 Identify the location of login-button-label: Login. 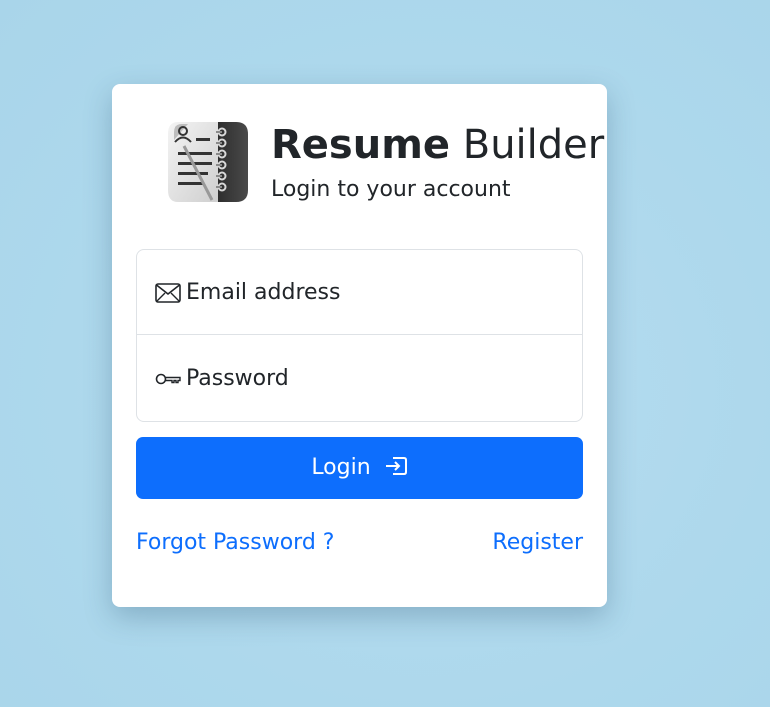
(341, 467).